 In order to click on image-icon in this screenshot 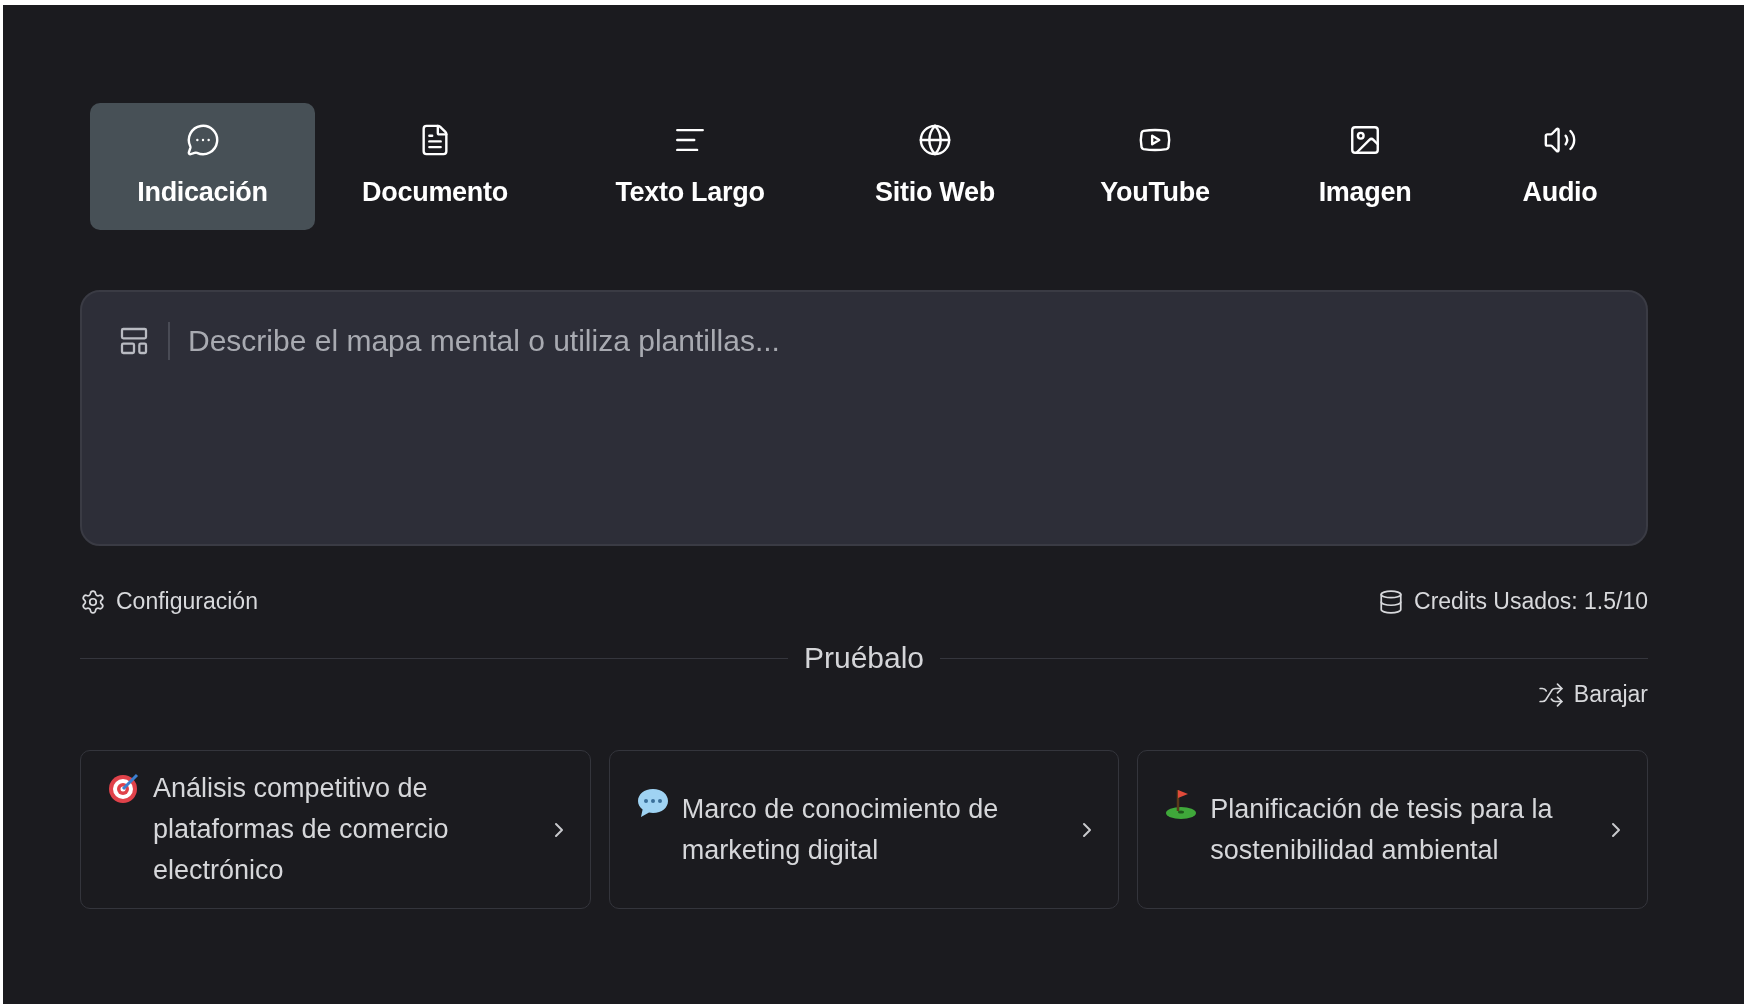, I will do `click(1365, 140)`.